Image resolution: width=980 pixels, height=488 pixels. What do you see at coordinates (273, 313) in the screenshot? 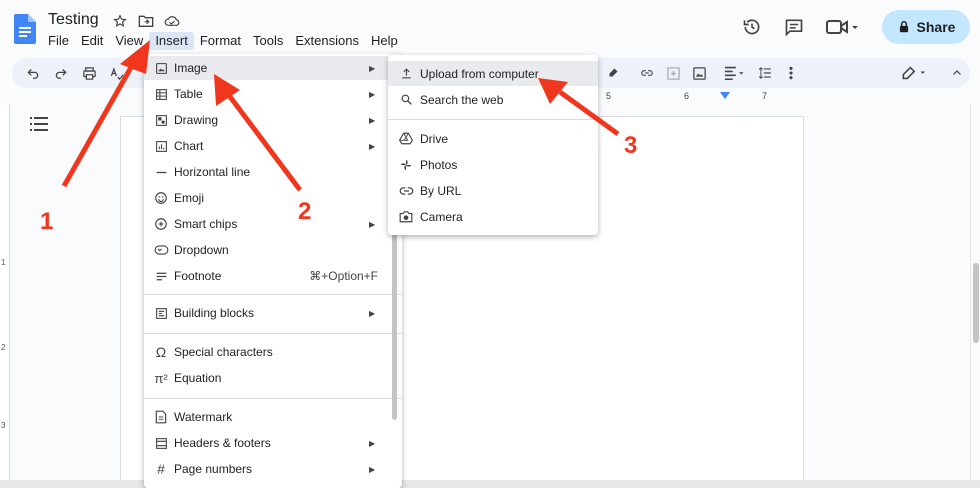
I see `menu-item-building-blocks: Building blocks ▶` at bounding box center [273, 313].